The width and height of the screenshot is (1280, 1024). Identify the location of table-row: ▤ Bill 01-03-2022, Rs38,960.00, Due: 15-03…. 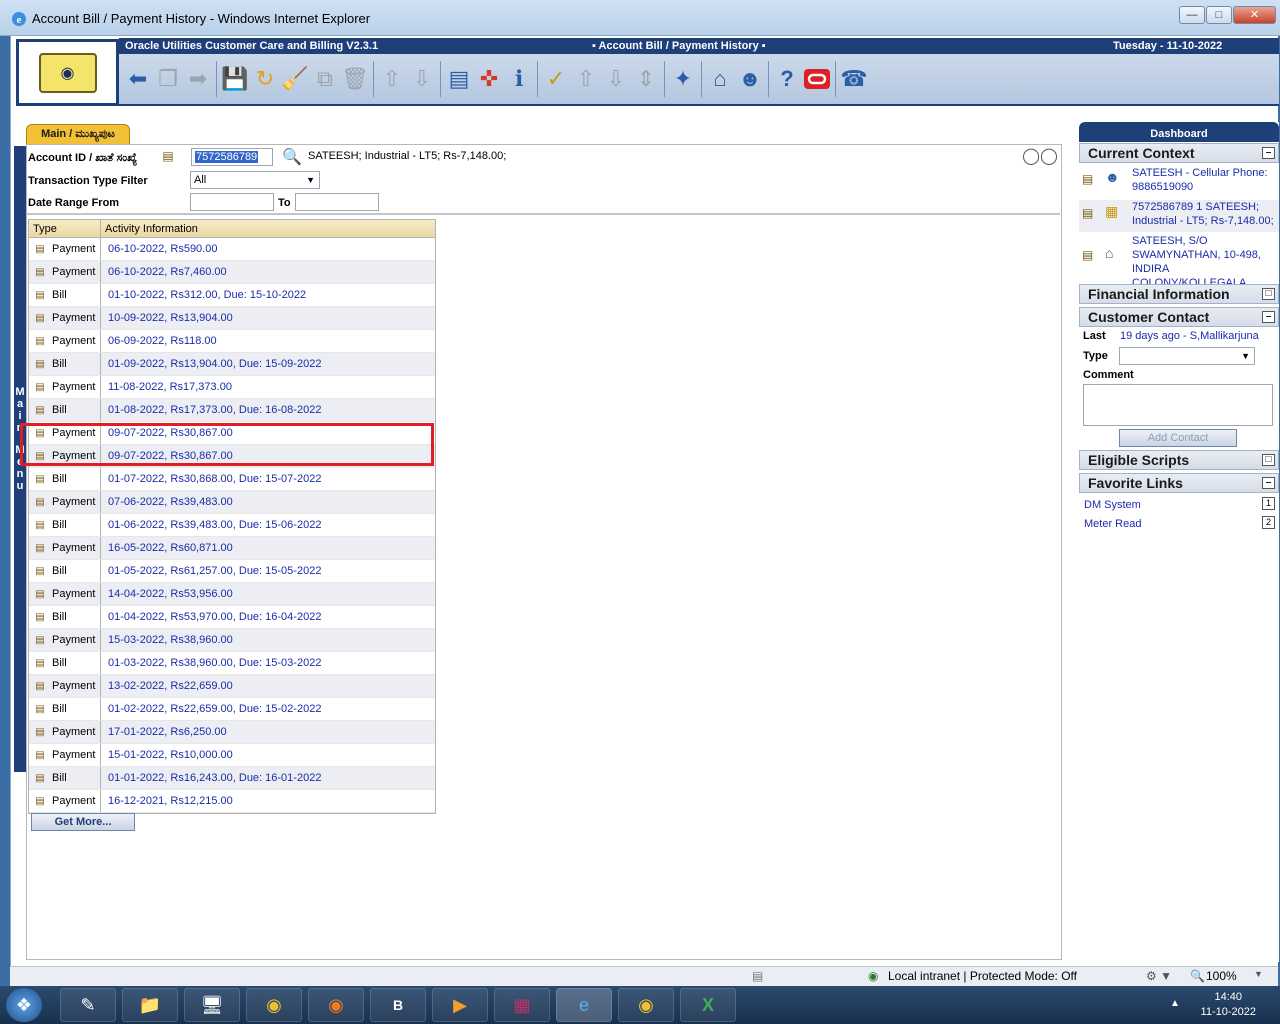
(232, 663).